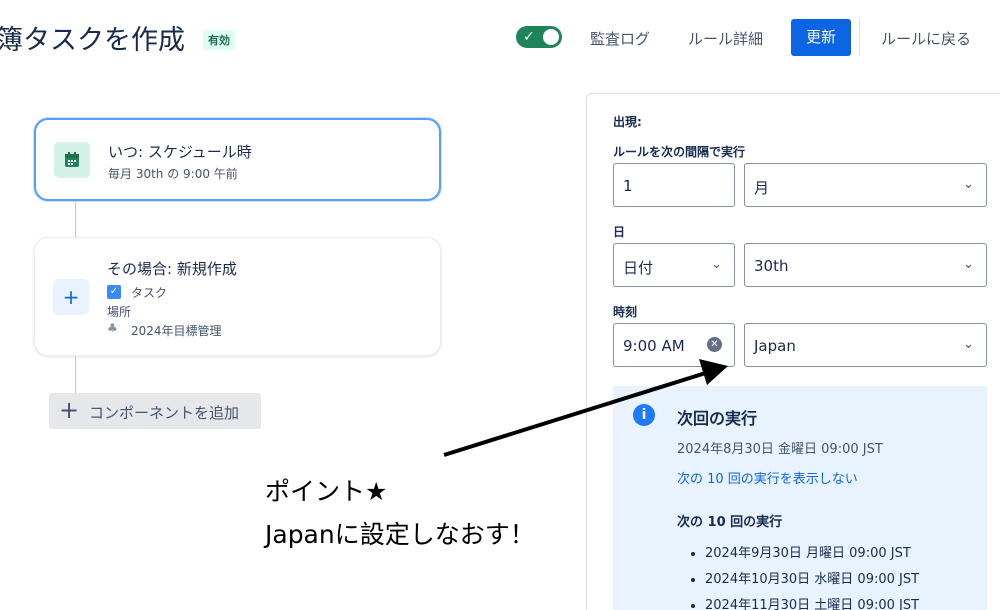 The height and width of the screenshot is (610, 1000). Describe the element at coordinates (717, 418) in the screenshot. I see `next-run-title: 次回の実行` at that location.